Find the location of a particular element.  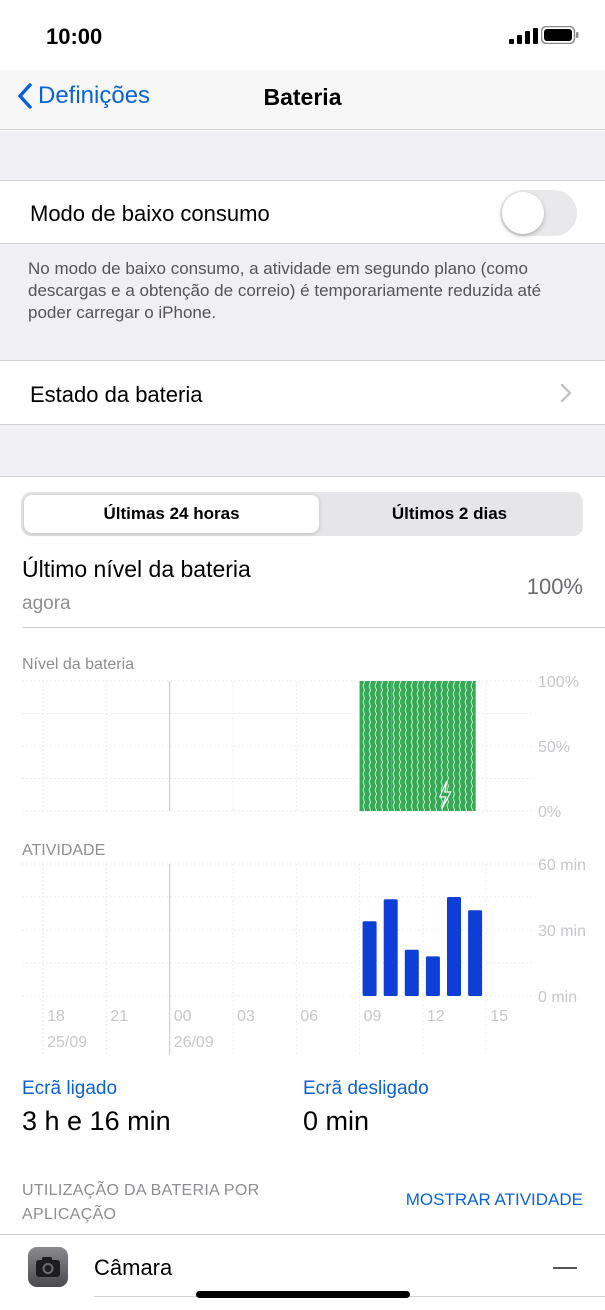

x-date-label: 25/09 is located at coordinates (67, 1042).